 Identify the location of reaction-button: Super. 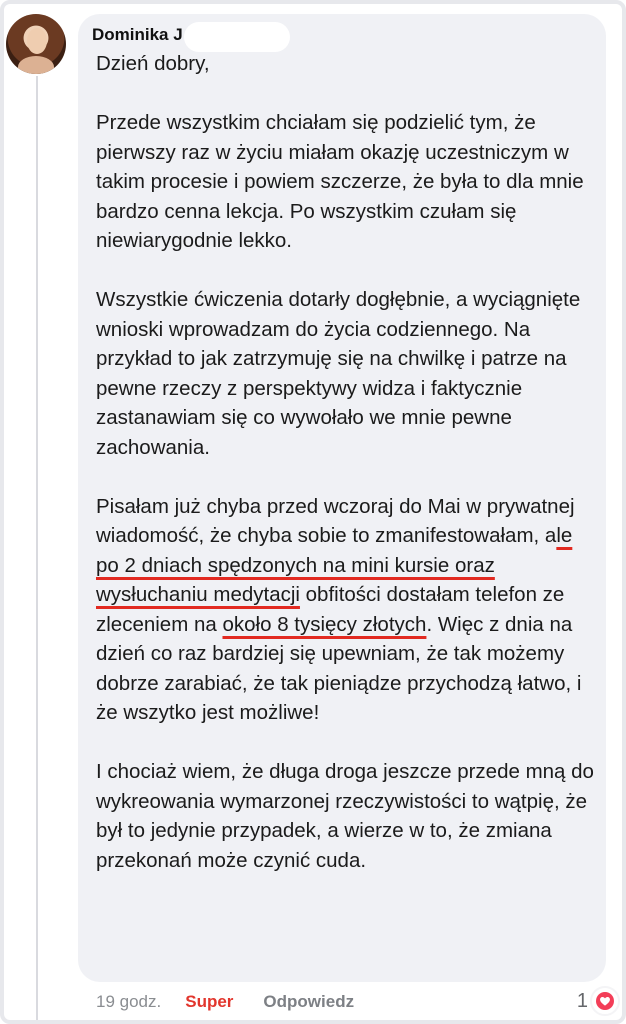
(209, 1002).